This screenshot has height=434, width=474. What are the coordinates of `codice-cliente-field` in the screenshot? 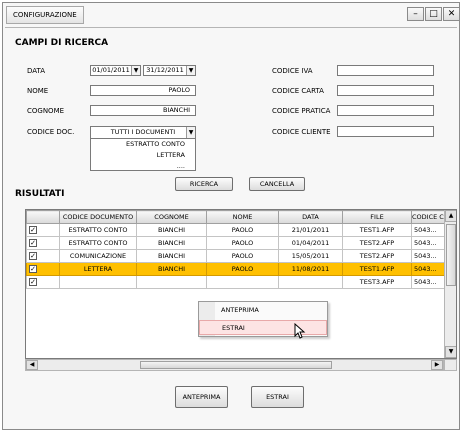 It's located at (385, 131).